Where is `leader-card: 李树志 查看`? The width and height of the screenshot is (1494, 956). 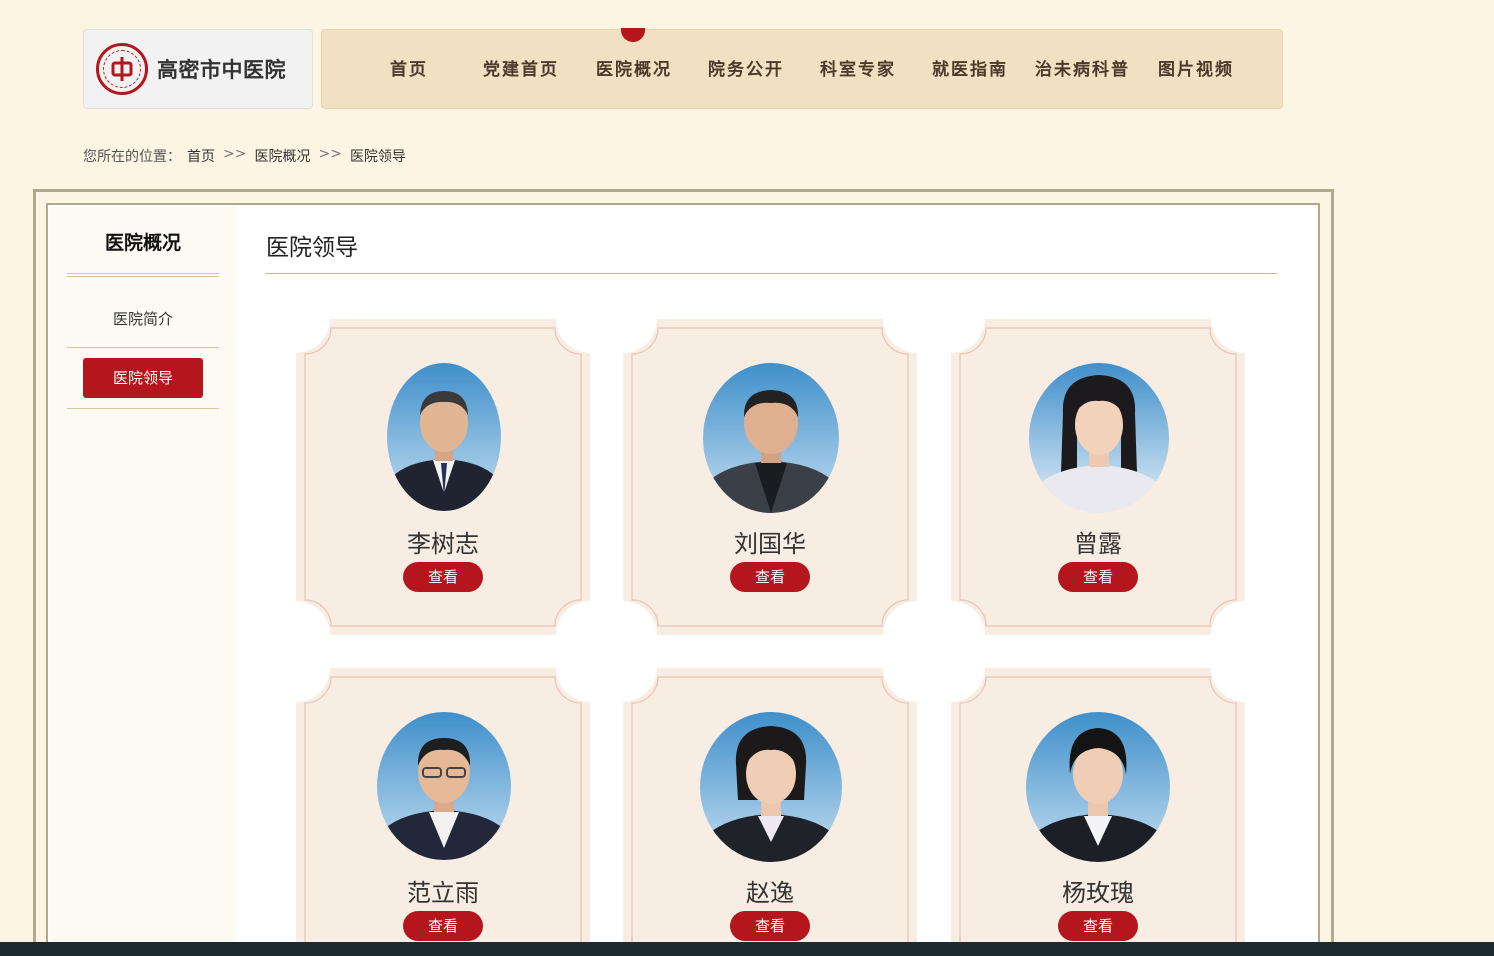
leader-card: 李树志 查看 is located at coordinates (443, 477).